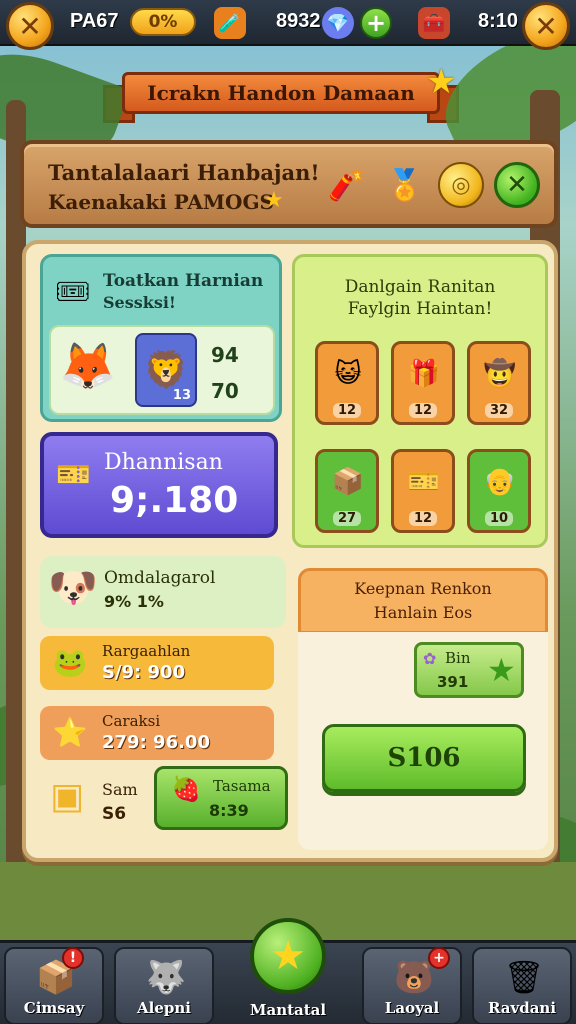  I want to click on offer-row-2-value: 279: 96.00, so click(156, 742).